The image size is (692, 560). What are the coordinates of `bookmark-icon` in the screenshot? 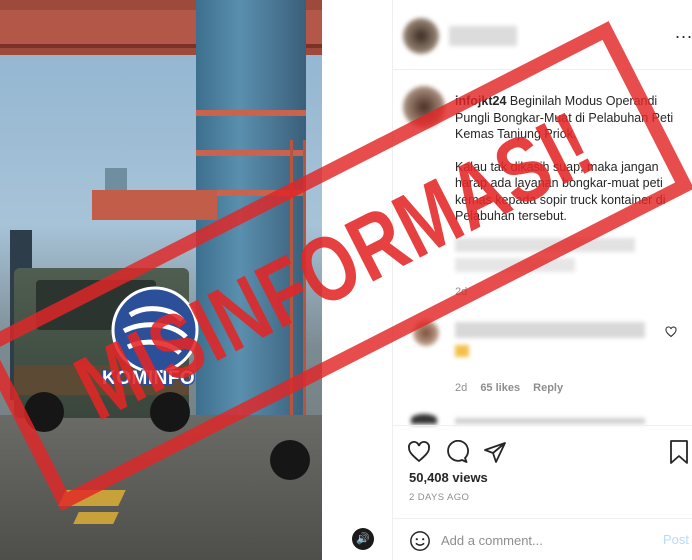 It's located at (679, 452).